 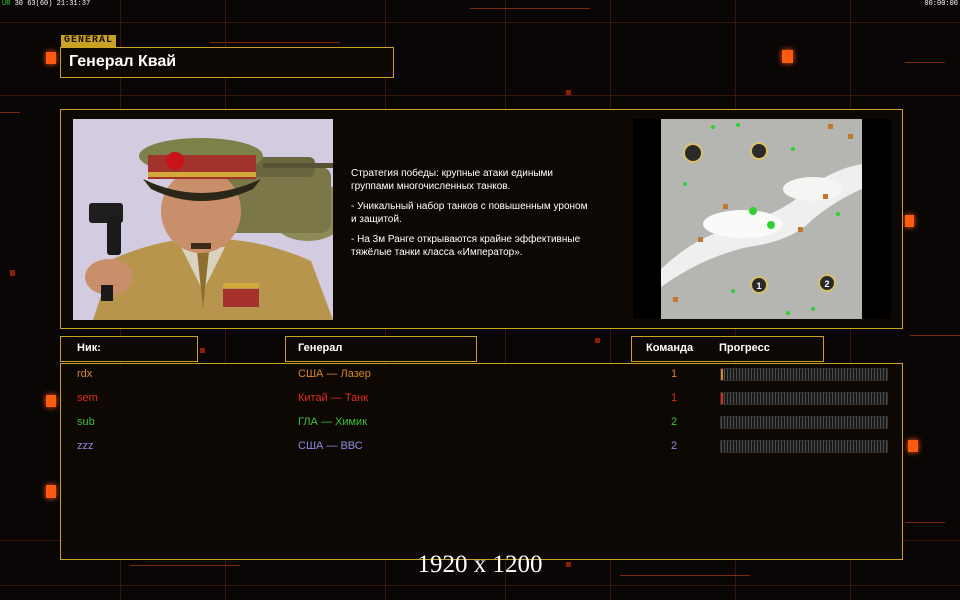 What do you see at coordinates (481, 447) in the screenshot?
I see `player-row: zzz США — ВВС 2` at bounding box center [481, 447].